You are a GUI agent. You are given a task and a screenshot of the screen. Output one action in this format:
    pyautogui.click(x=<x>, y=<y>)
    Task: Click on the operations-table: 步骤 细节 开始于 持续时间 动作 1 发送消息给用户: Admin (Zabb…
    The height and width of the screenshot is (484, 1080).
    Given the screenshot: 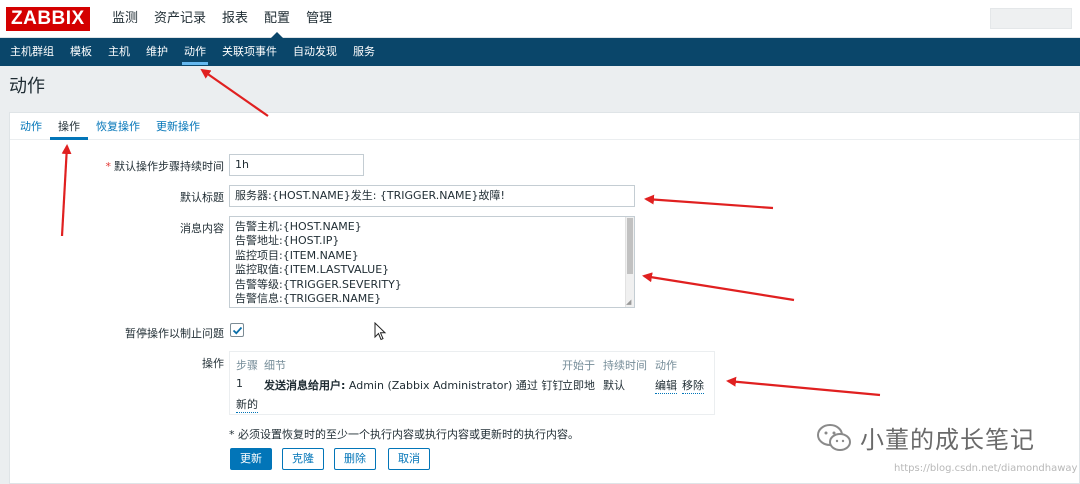 What is the action you would take?
    pyautogui.click(x=472, y=383)
    